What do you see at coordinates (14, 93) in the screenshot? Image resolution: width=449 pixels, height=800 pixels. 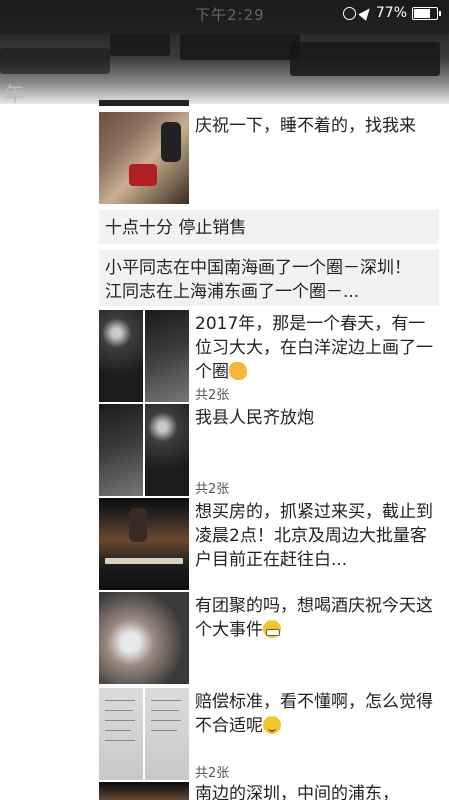 I see `header-label: 年` at bounding box center [14, 93].